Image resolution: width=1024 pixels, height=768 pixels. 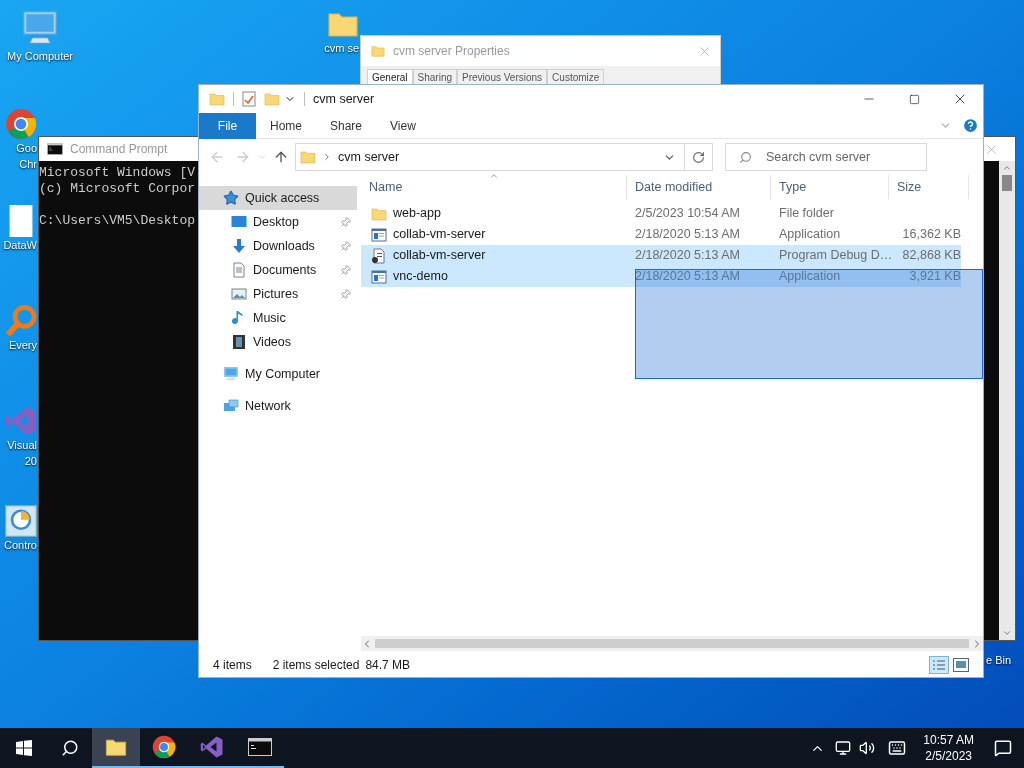 I want to click on ribbon-tab: Share, so click(x=346, y=125).